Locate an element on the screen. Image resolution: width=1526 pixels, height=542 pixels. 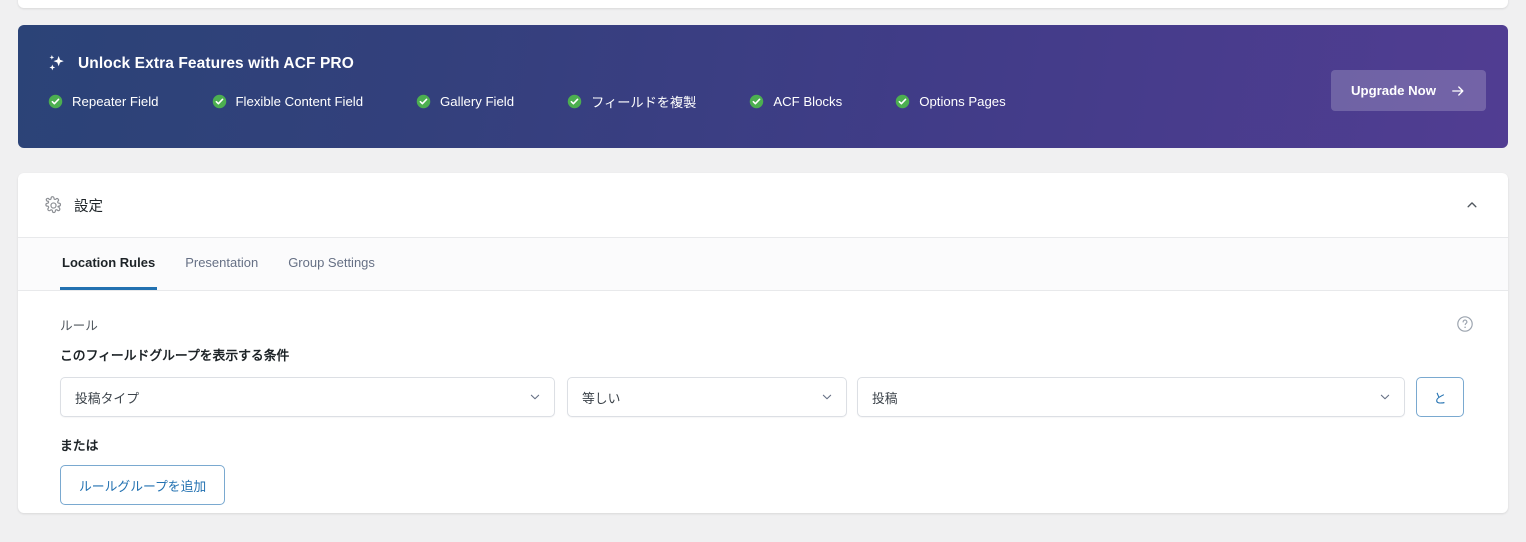
rules-help-button is located at coordinates (1465, 324).